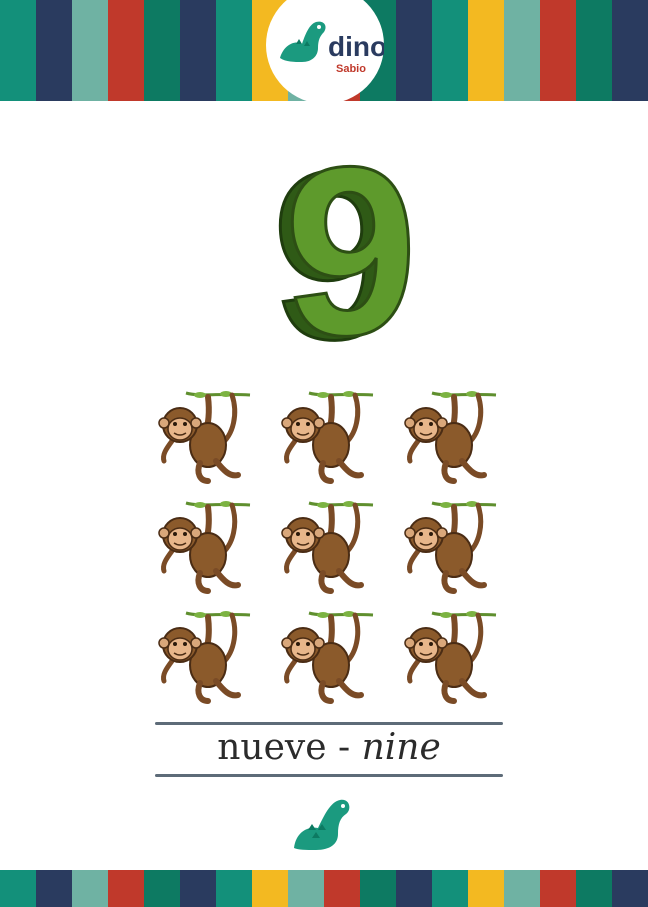 The height and width of the screenshot is (907, 648). What do you see at coordinates (322, 824) in the screenshot?
I see `dino-icon` at bounding box center [322, 824].